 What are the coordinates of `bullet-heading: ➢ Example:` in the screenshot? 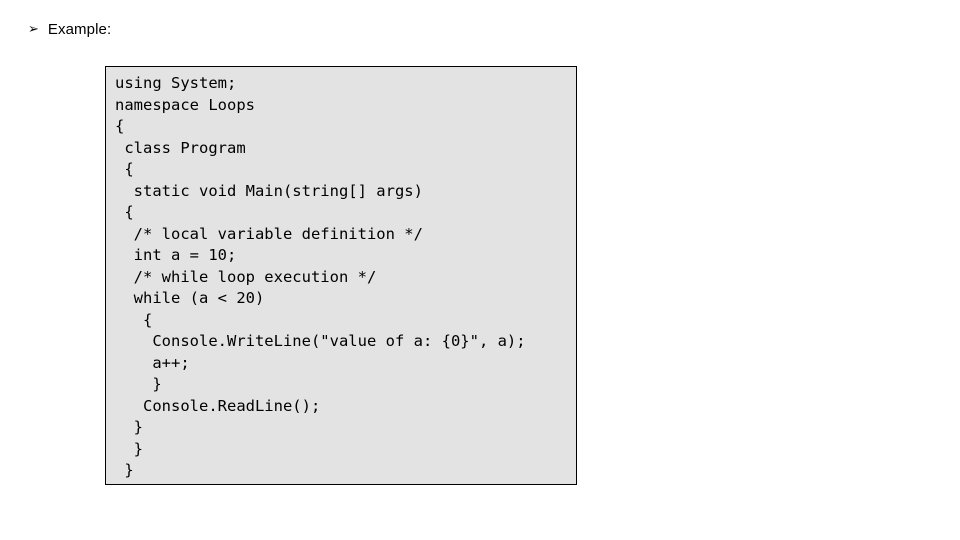 It's located at (69, 29).